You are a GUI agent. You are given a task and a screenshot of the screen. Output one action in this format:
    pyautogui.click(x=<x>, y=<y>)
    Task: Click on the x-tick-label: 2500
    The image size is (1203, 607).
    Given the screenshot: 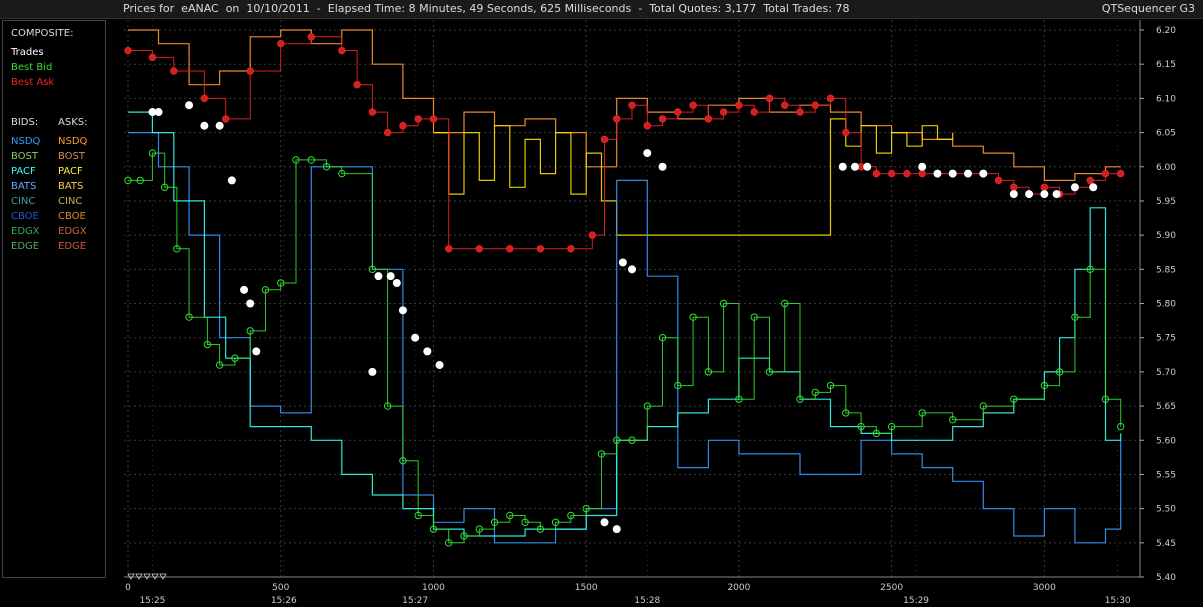 What is the action you would take?
    pyautogui.click(x=891, y=588)
    